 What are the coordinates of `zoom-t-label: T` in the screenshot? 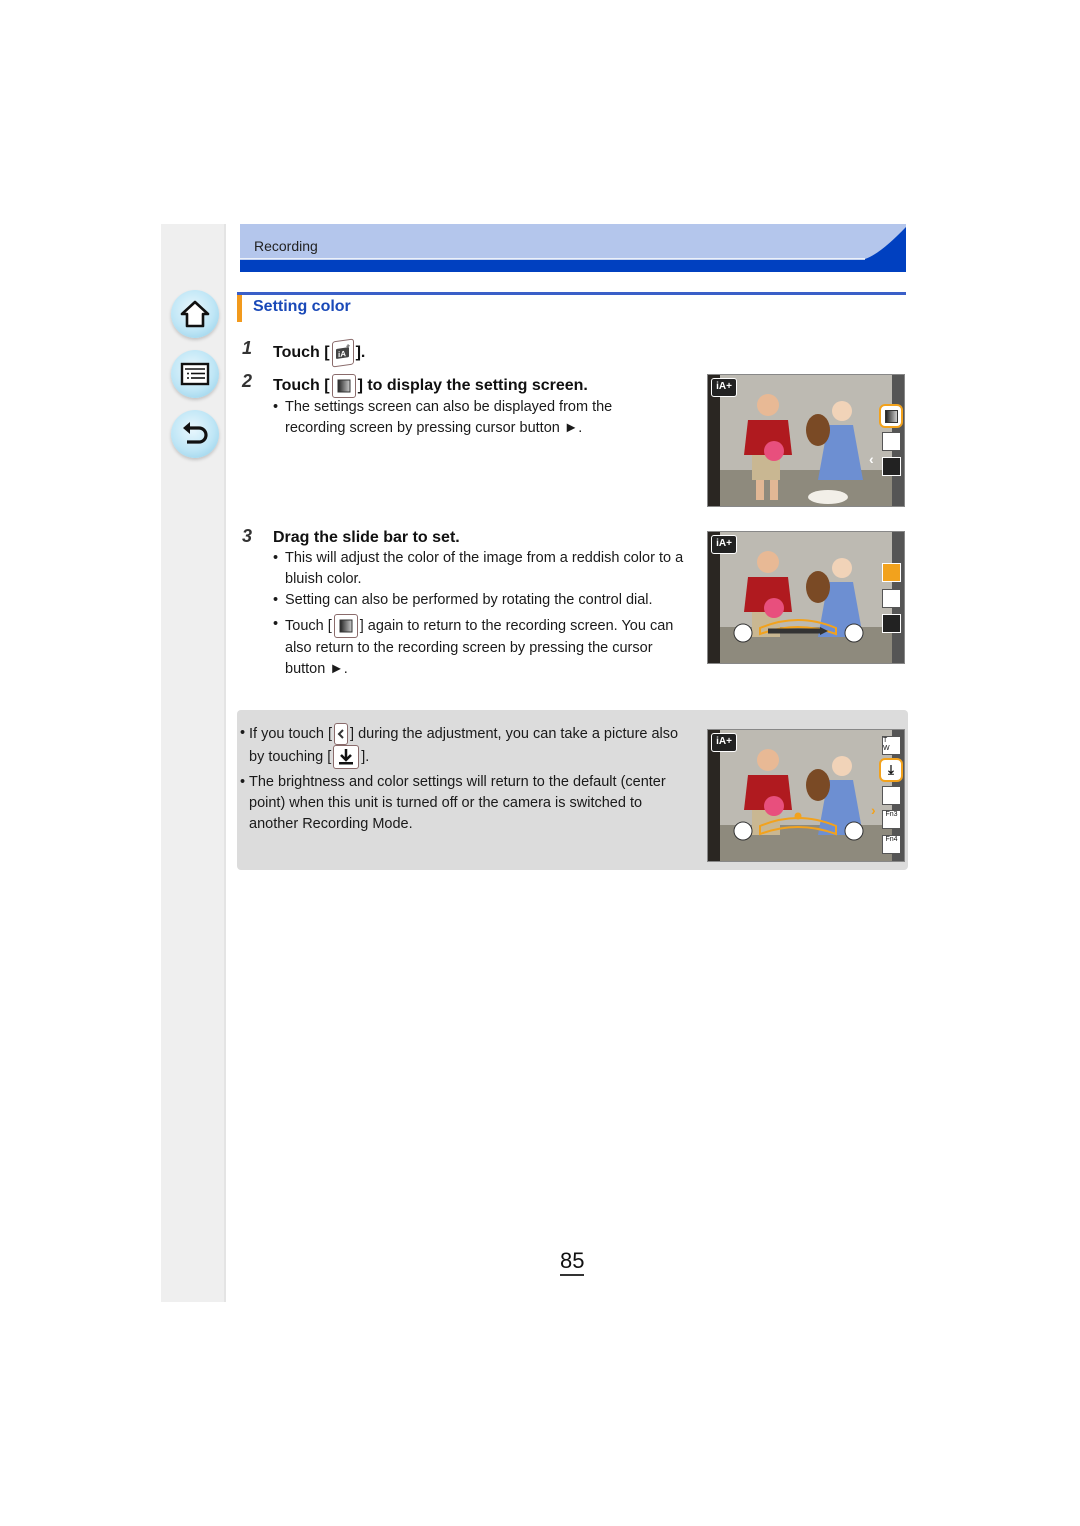 It's located at (885, 740).